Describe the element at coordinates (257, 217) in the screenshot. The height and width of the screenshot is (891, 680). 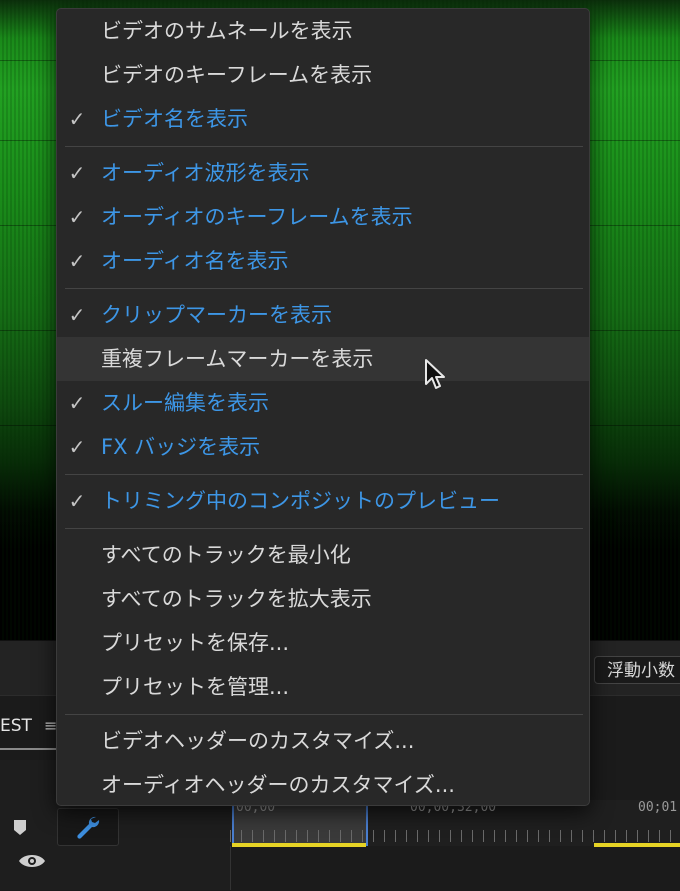
I see `menu-item-label: オーディオのキーフレームを表示` at that location.